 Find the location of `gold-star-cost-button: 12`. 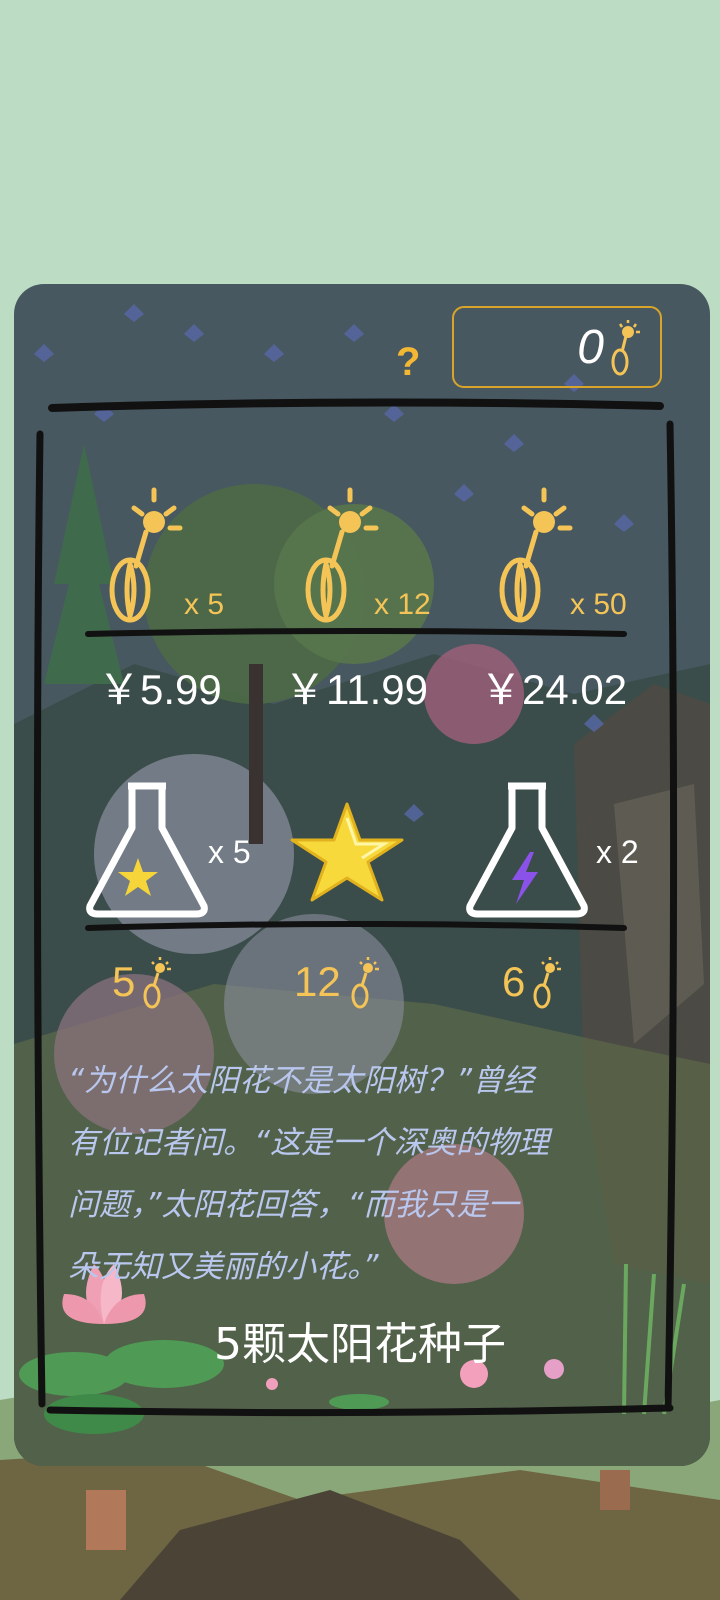

gold-star-cost-button: 12 is located at coordinates (317, 982).